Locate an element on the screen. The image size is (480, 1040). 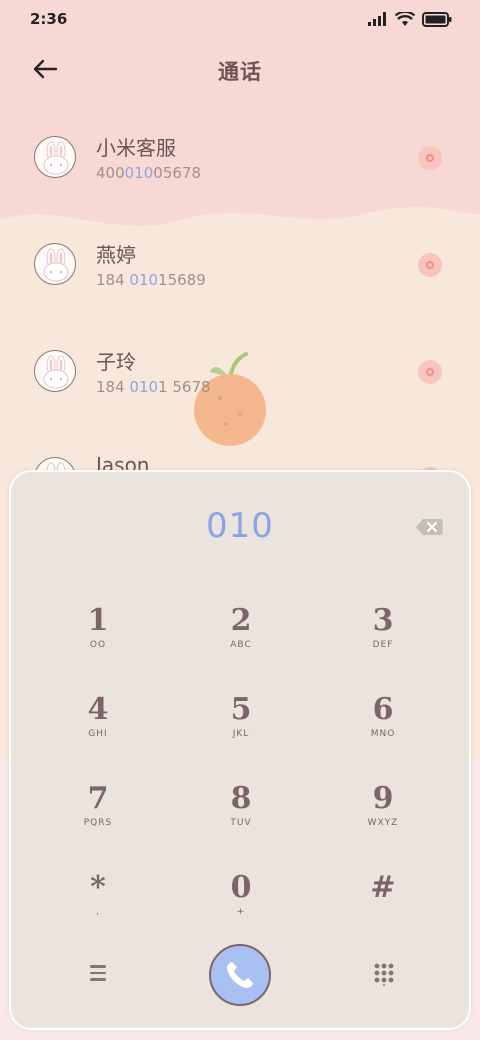
key-letters: OO is located at coordinates (98, 645).